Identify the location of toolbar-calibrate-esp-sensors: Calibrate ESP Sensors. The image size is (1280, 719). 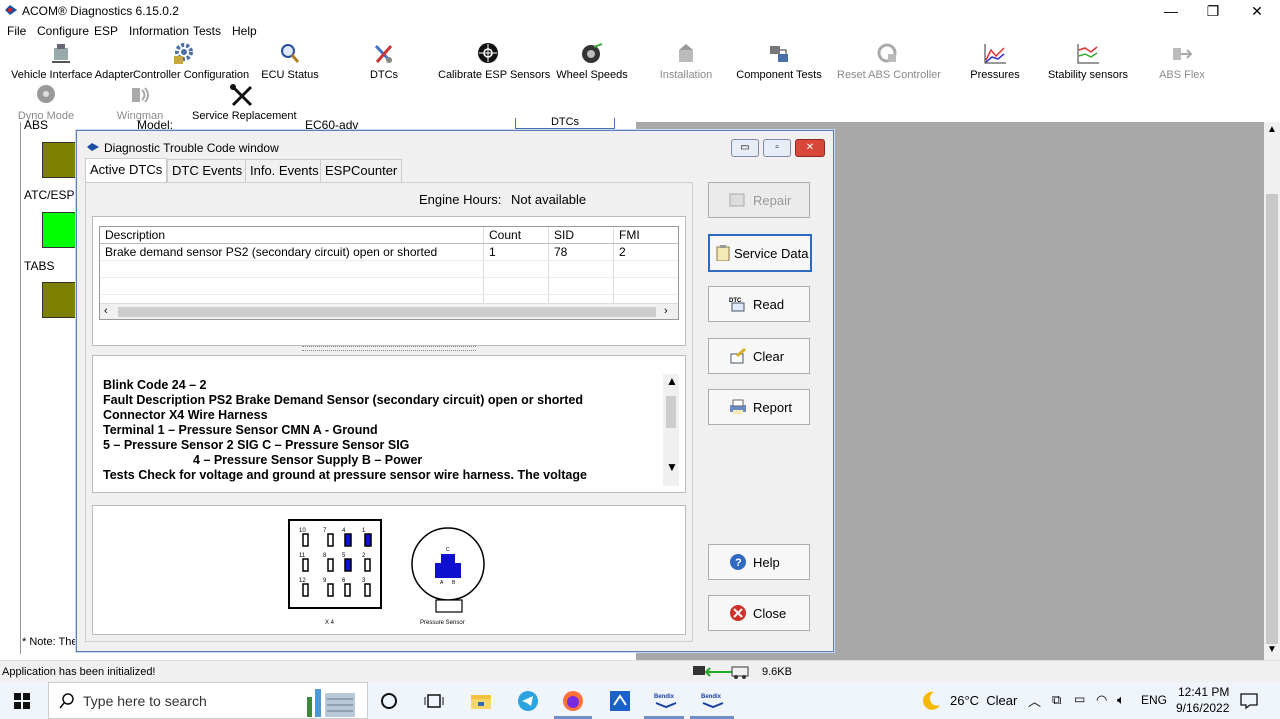
(494, 61).